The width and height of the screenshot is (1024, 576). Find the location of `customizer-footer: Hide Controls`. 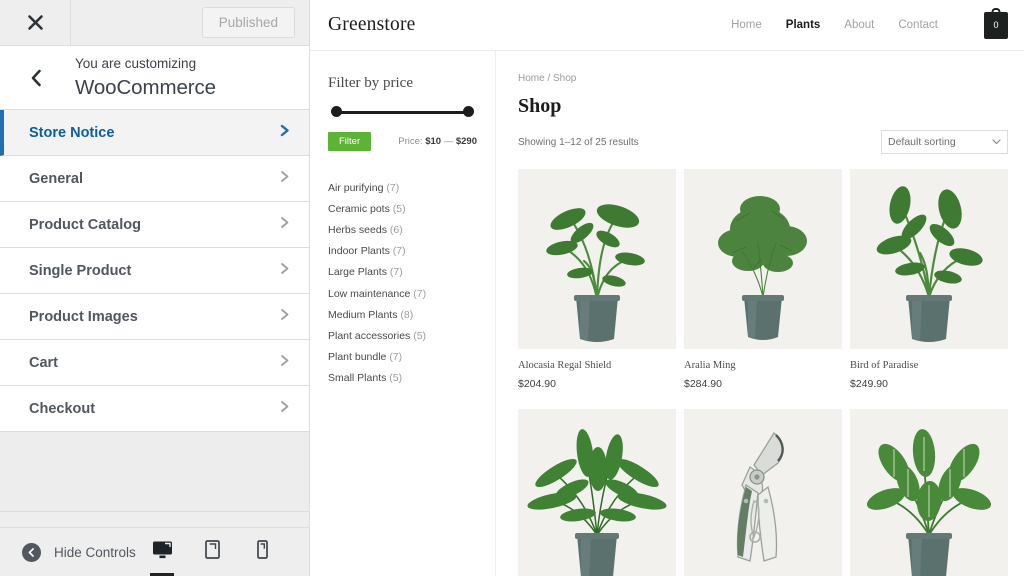

customizer-footer: Hide Controls is located at coordinates (154, 551).